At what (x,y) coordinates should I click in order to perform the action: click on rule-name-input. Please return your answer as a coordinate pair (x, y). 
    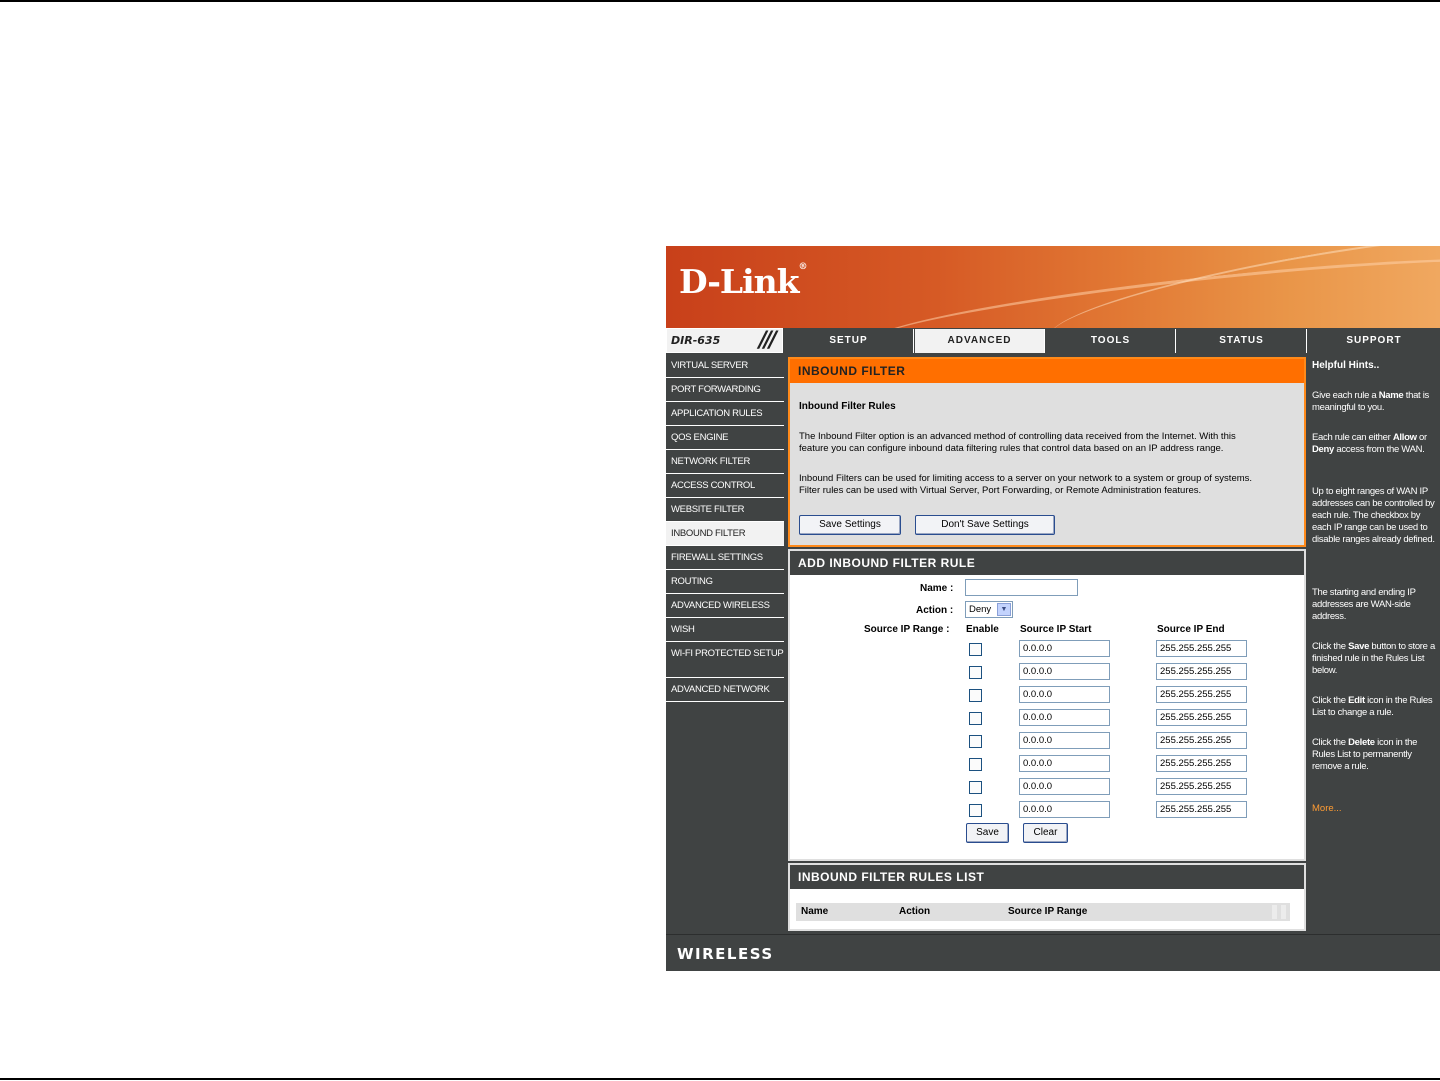
    Looking at the image, I should click on (1021, 587).